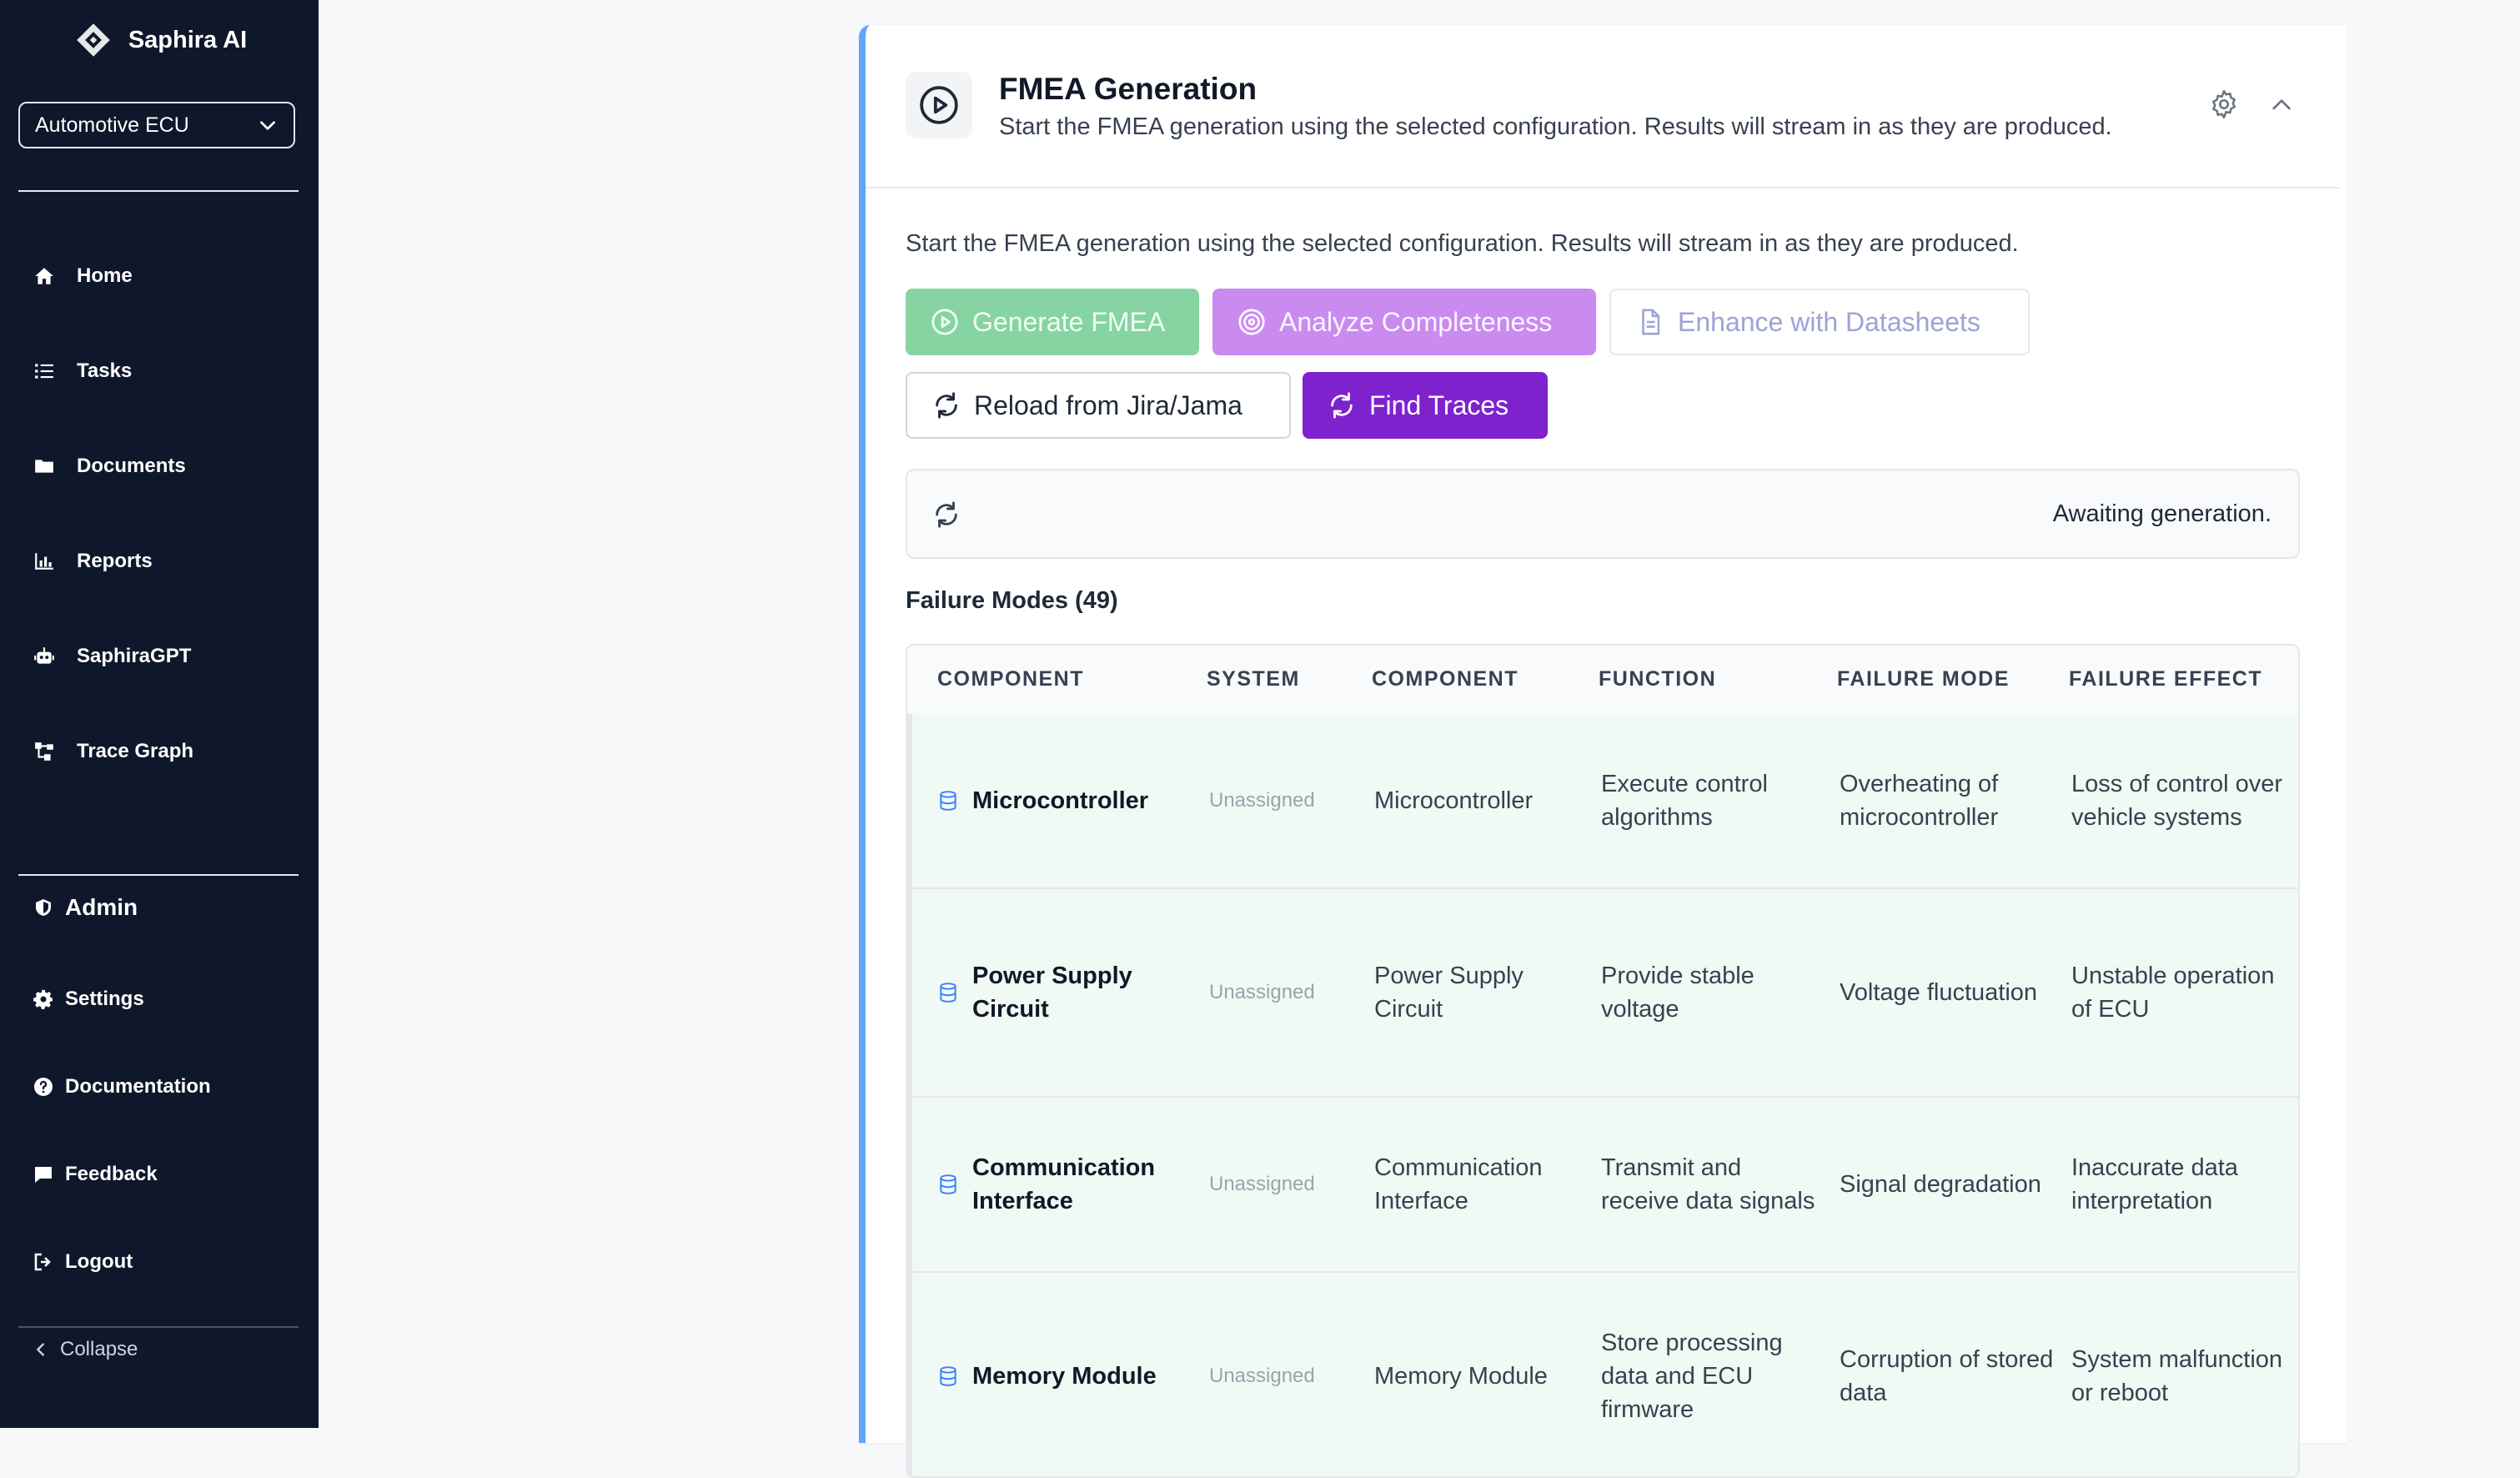  Describe the element at coordinates (2165, 679) in the screenshot. I see `column-header: FAILURE EFFECT` at that location.